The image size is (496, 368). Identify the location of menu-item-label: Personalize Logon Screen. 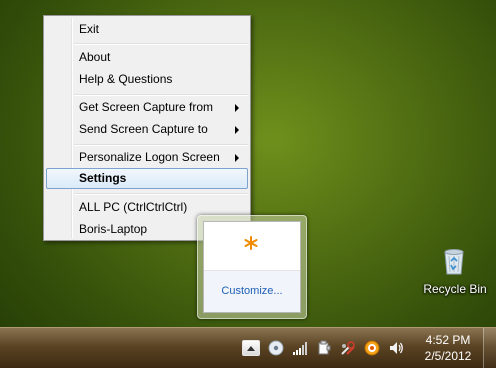
(149, 157).